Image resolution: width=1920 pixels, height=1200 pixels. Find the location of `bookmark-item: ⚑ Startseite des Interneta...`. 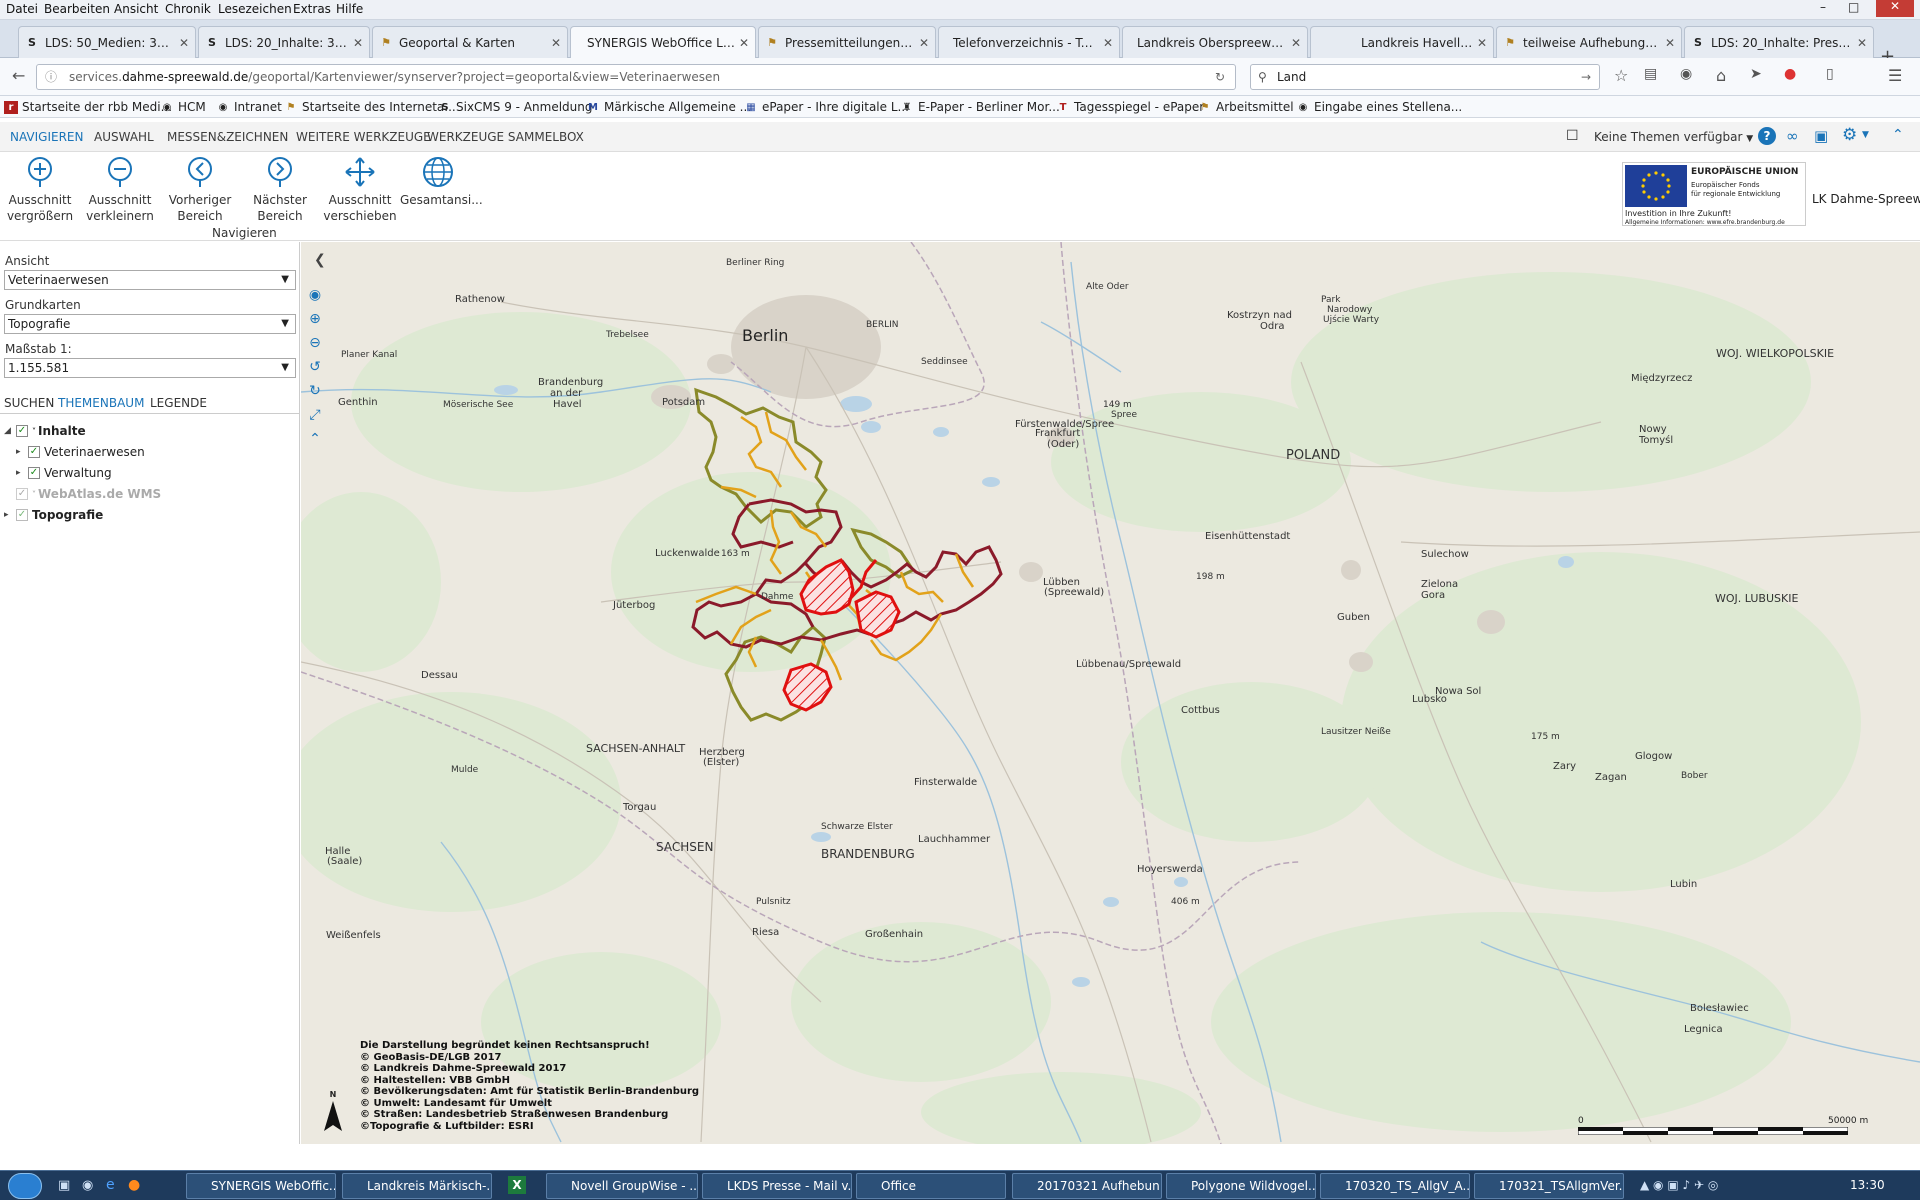

bookmark-item: ⚑ Startseite des Interneta... is located at coordinates (370, 107).